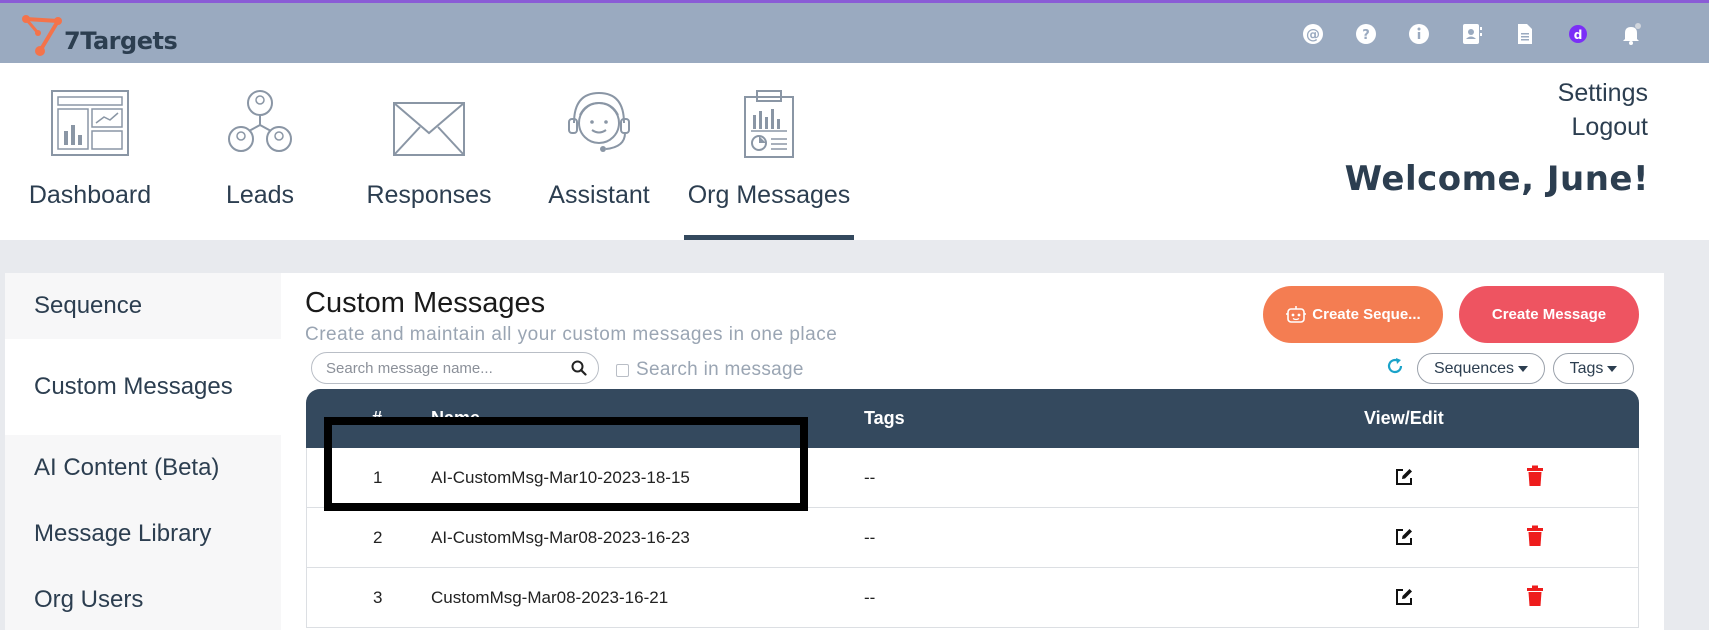 This screenshot has height=630, width=1709. I want to click on at-icon: @, so click(1312, 34).